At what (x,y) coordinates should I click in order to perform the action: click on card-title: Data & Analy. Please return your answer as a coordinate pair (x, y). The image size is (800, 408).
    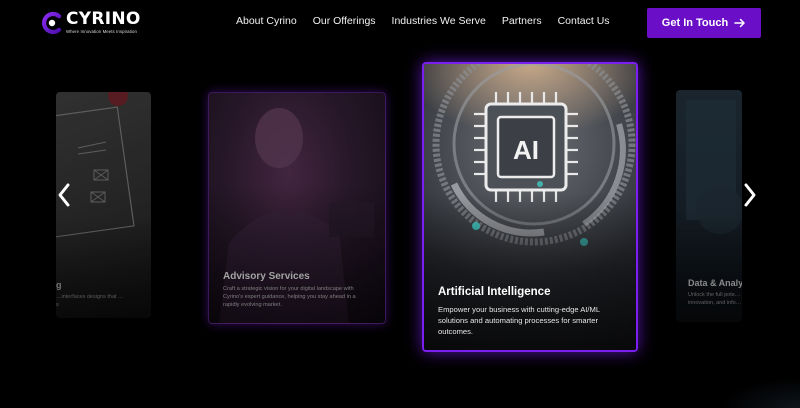
    Looking at the image, I should click on (715, 283).